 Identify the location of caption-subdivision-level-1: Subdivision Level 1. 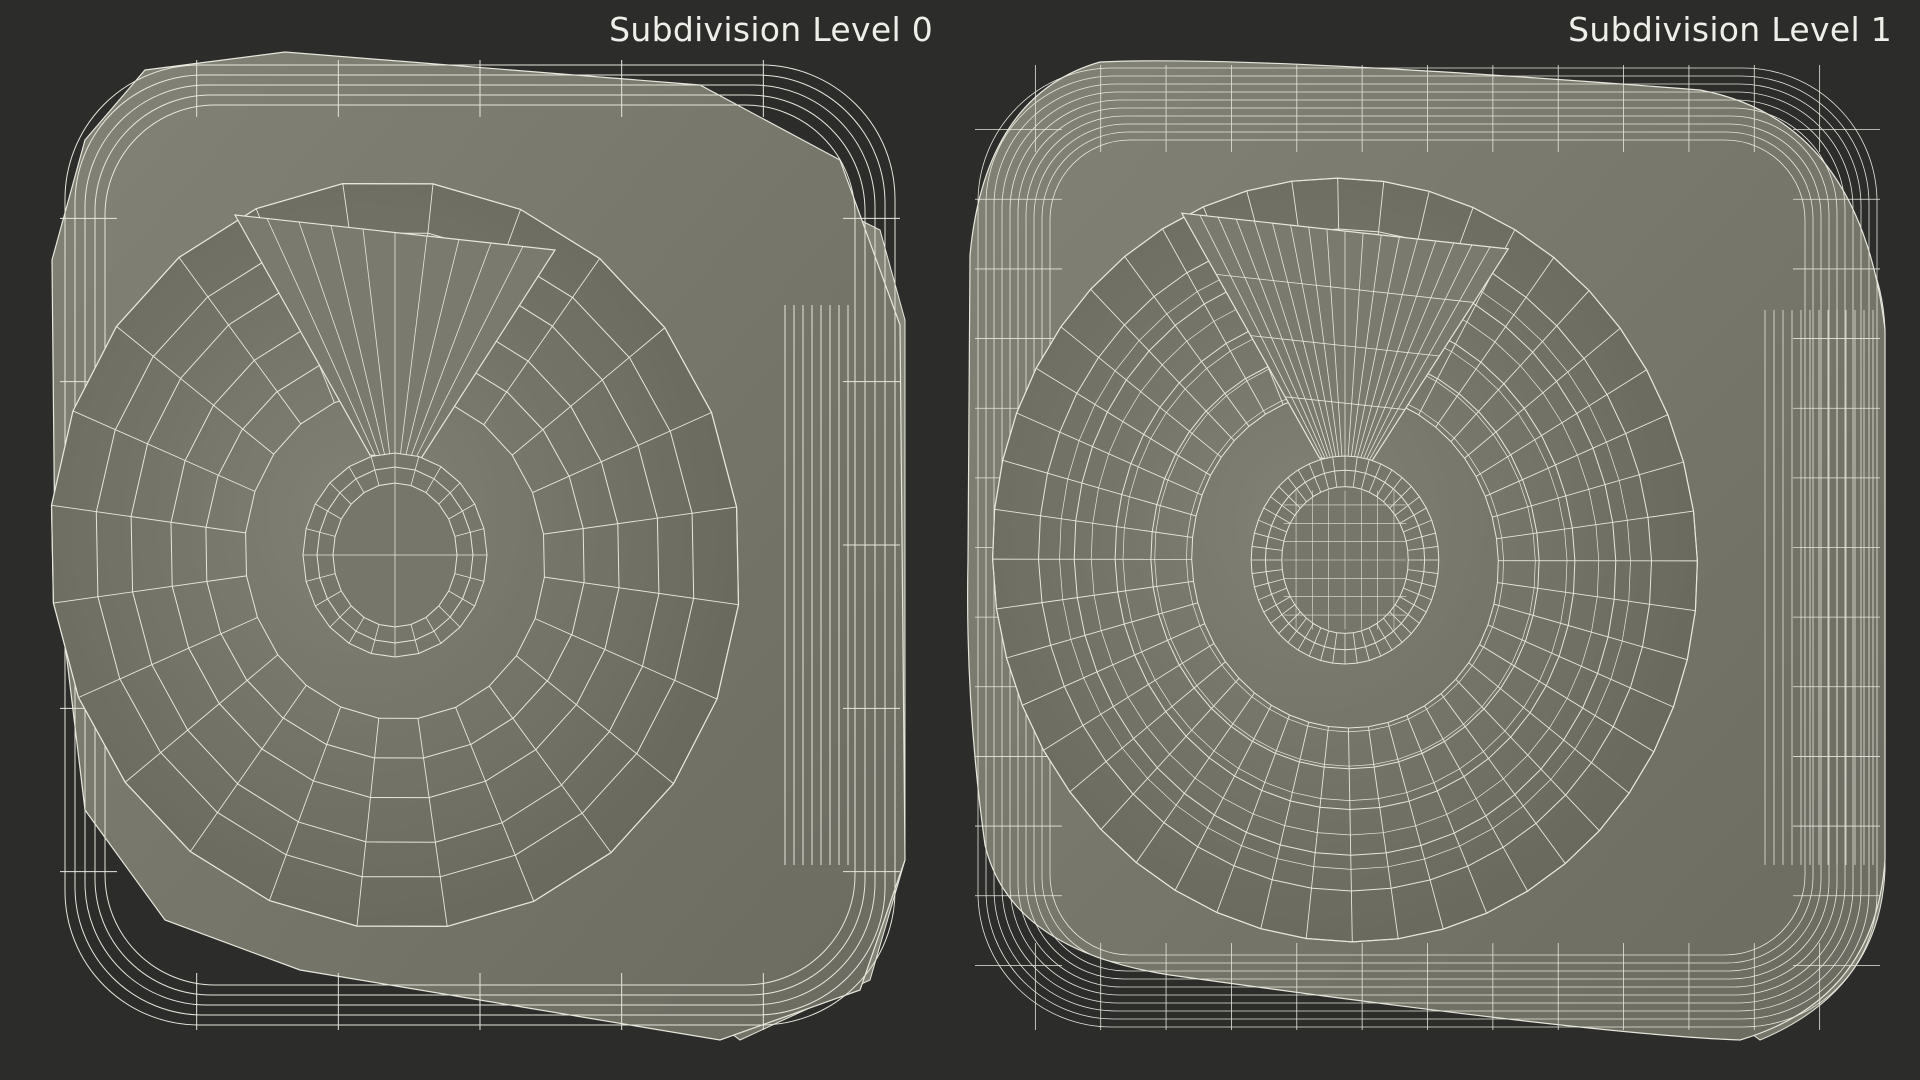
(1730, 29).